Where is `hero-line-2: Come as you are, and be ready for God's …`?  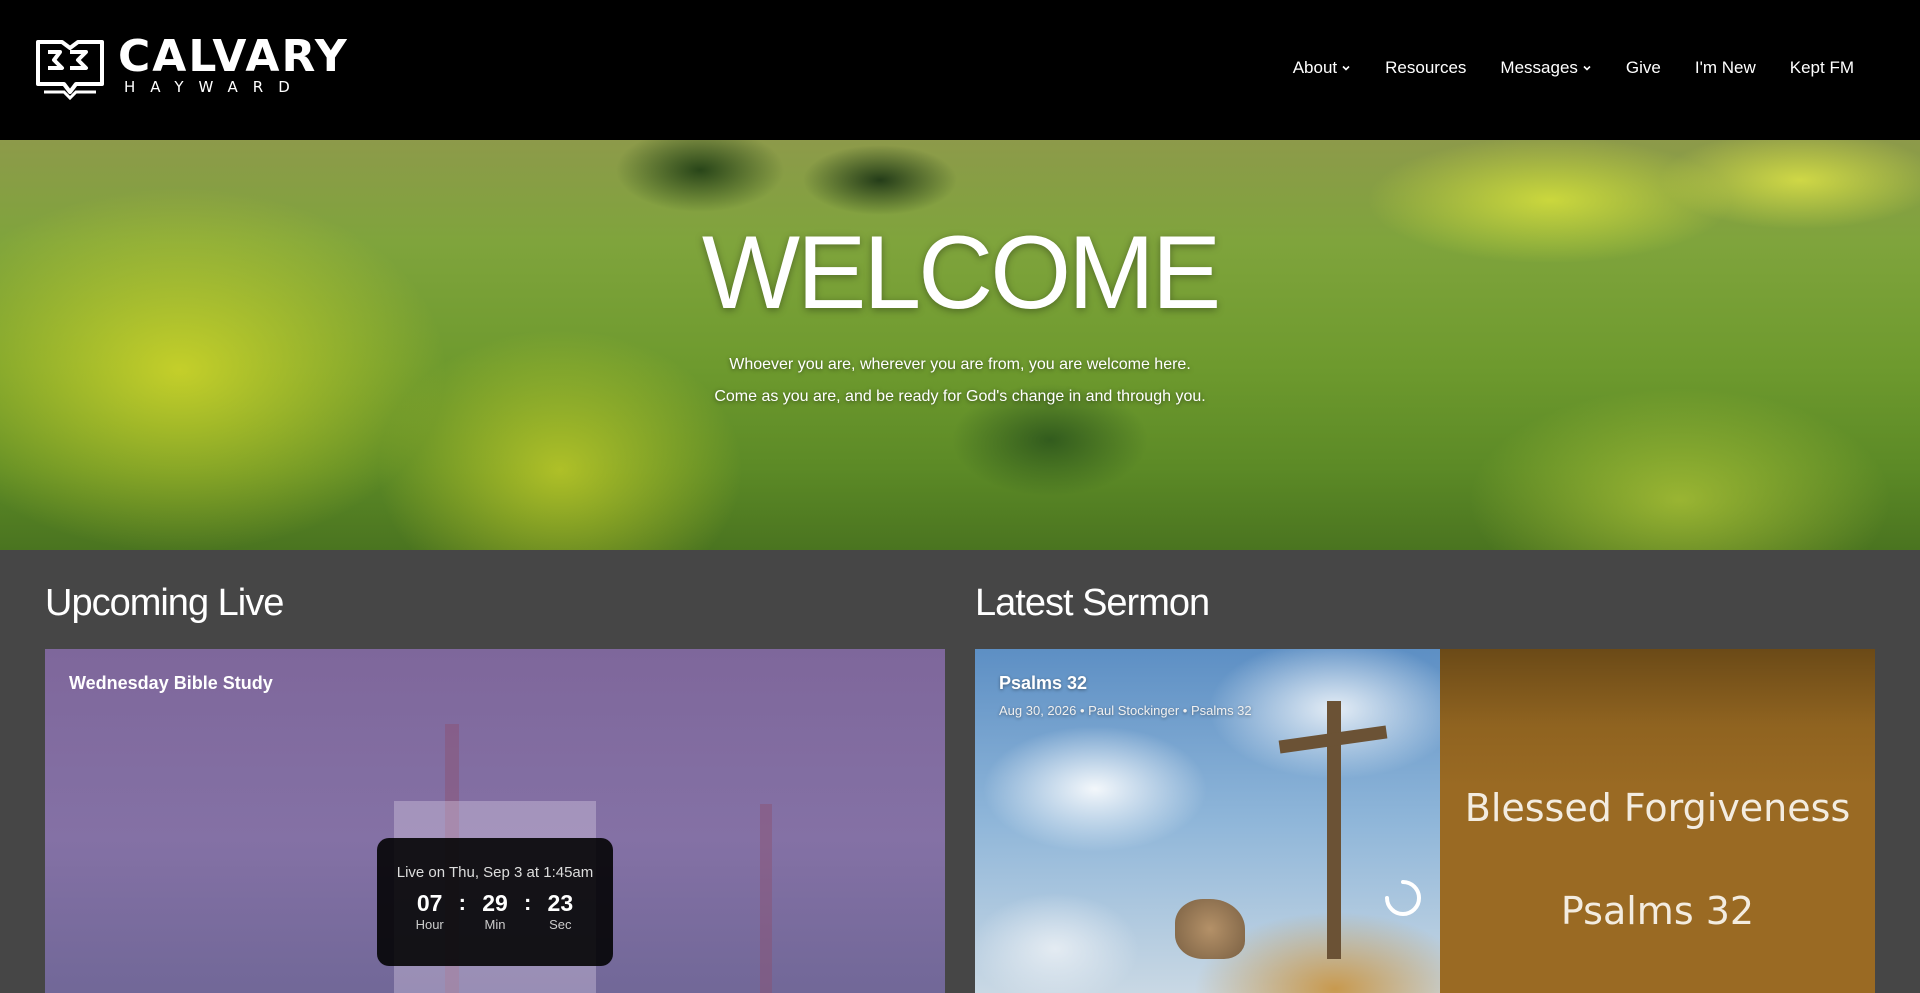
hero-line-2: Come as you are, and be ready for God's … is located at coordinates (960, 396).